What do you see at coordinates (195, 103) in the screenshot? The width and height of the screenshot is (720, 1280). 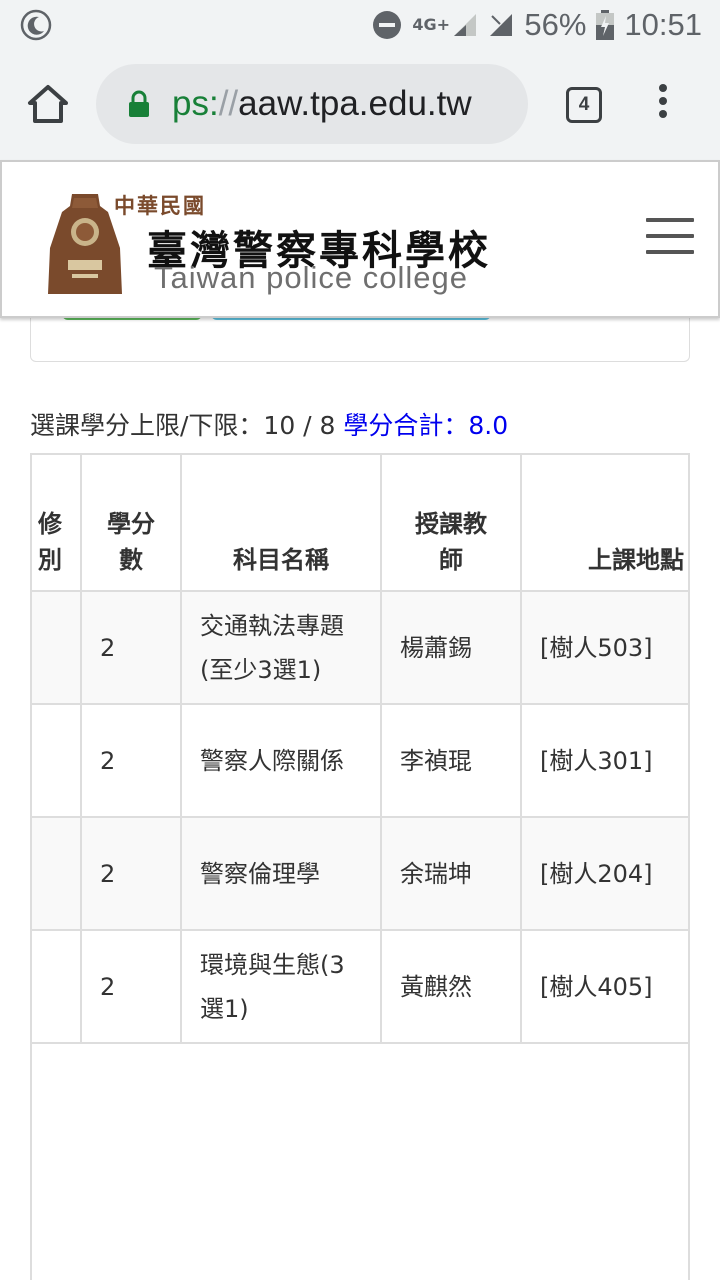 I see `url-scheme: ps:` at bounding box center [195, 103].